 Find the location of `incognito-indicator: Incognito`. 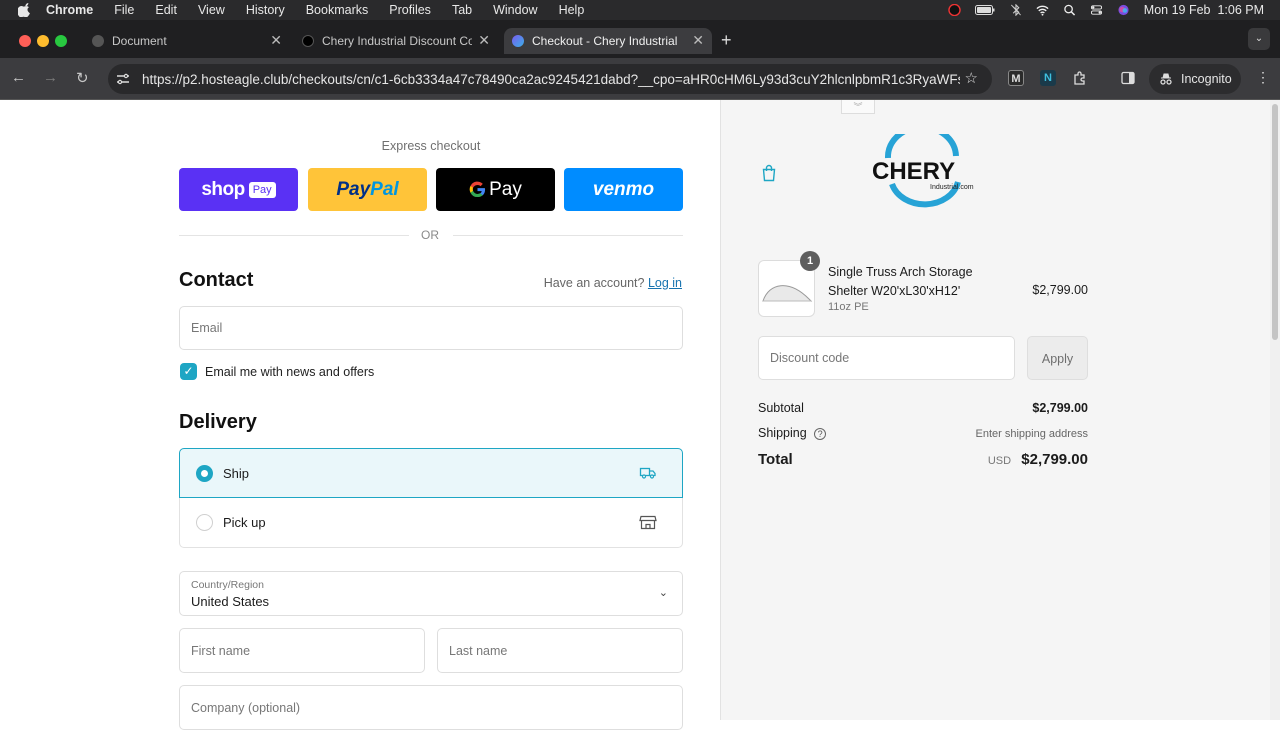

incognito-indicator: Incognito is located at coordinates (1195, 79).